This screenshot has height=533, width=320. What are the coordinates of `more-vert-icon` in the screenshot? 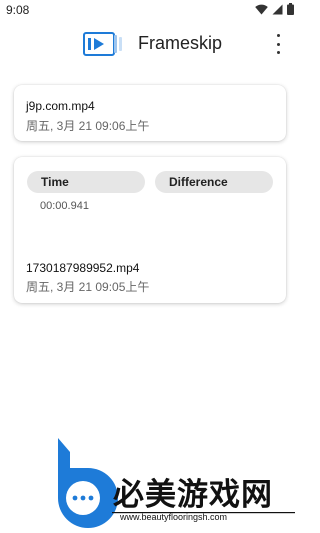 It's located at (278, 44).